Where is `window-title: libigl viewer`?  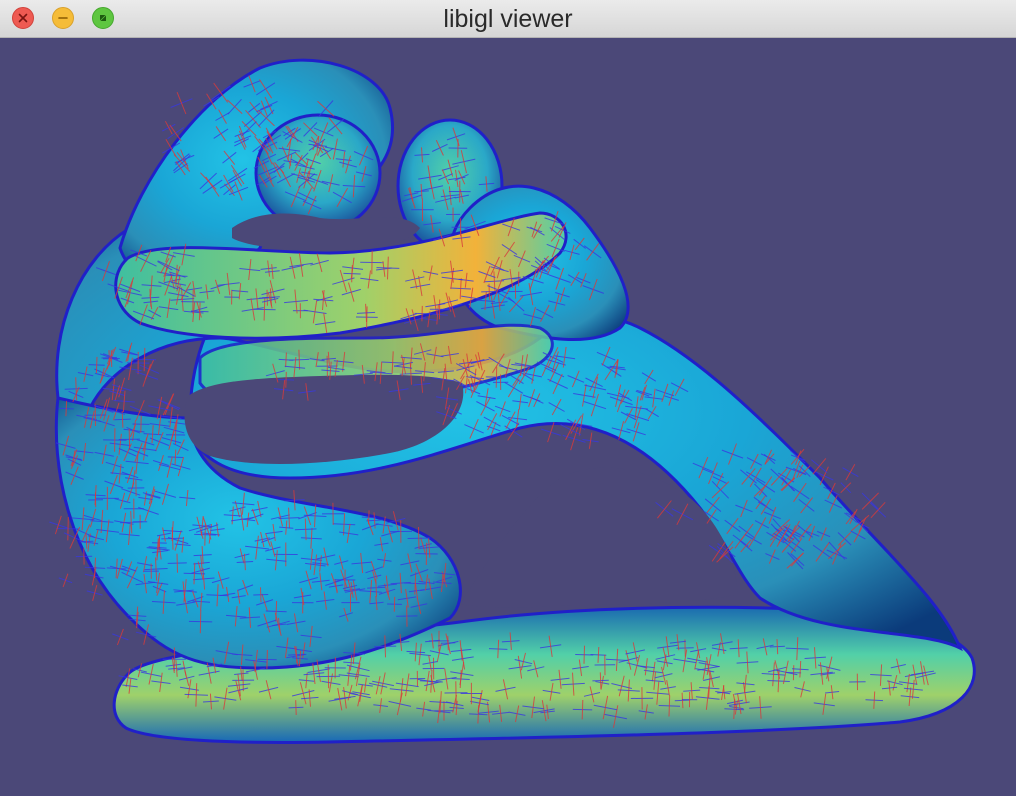 window-title: libigl viewer is located at coordinates (508, 19).